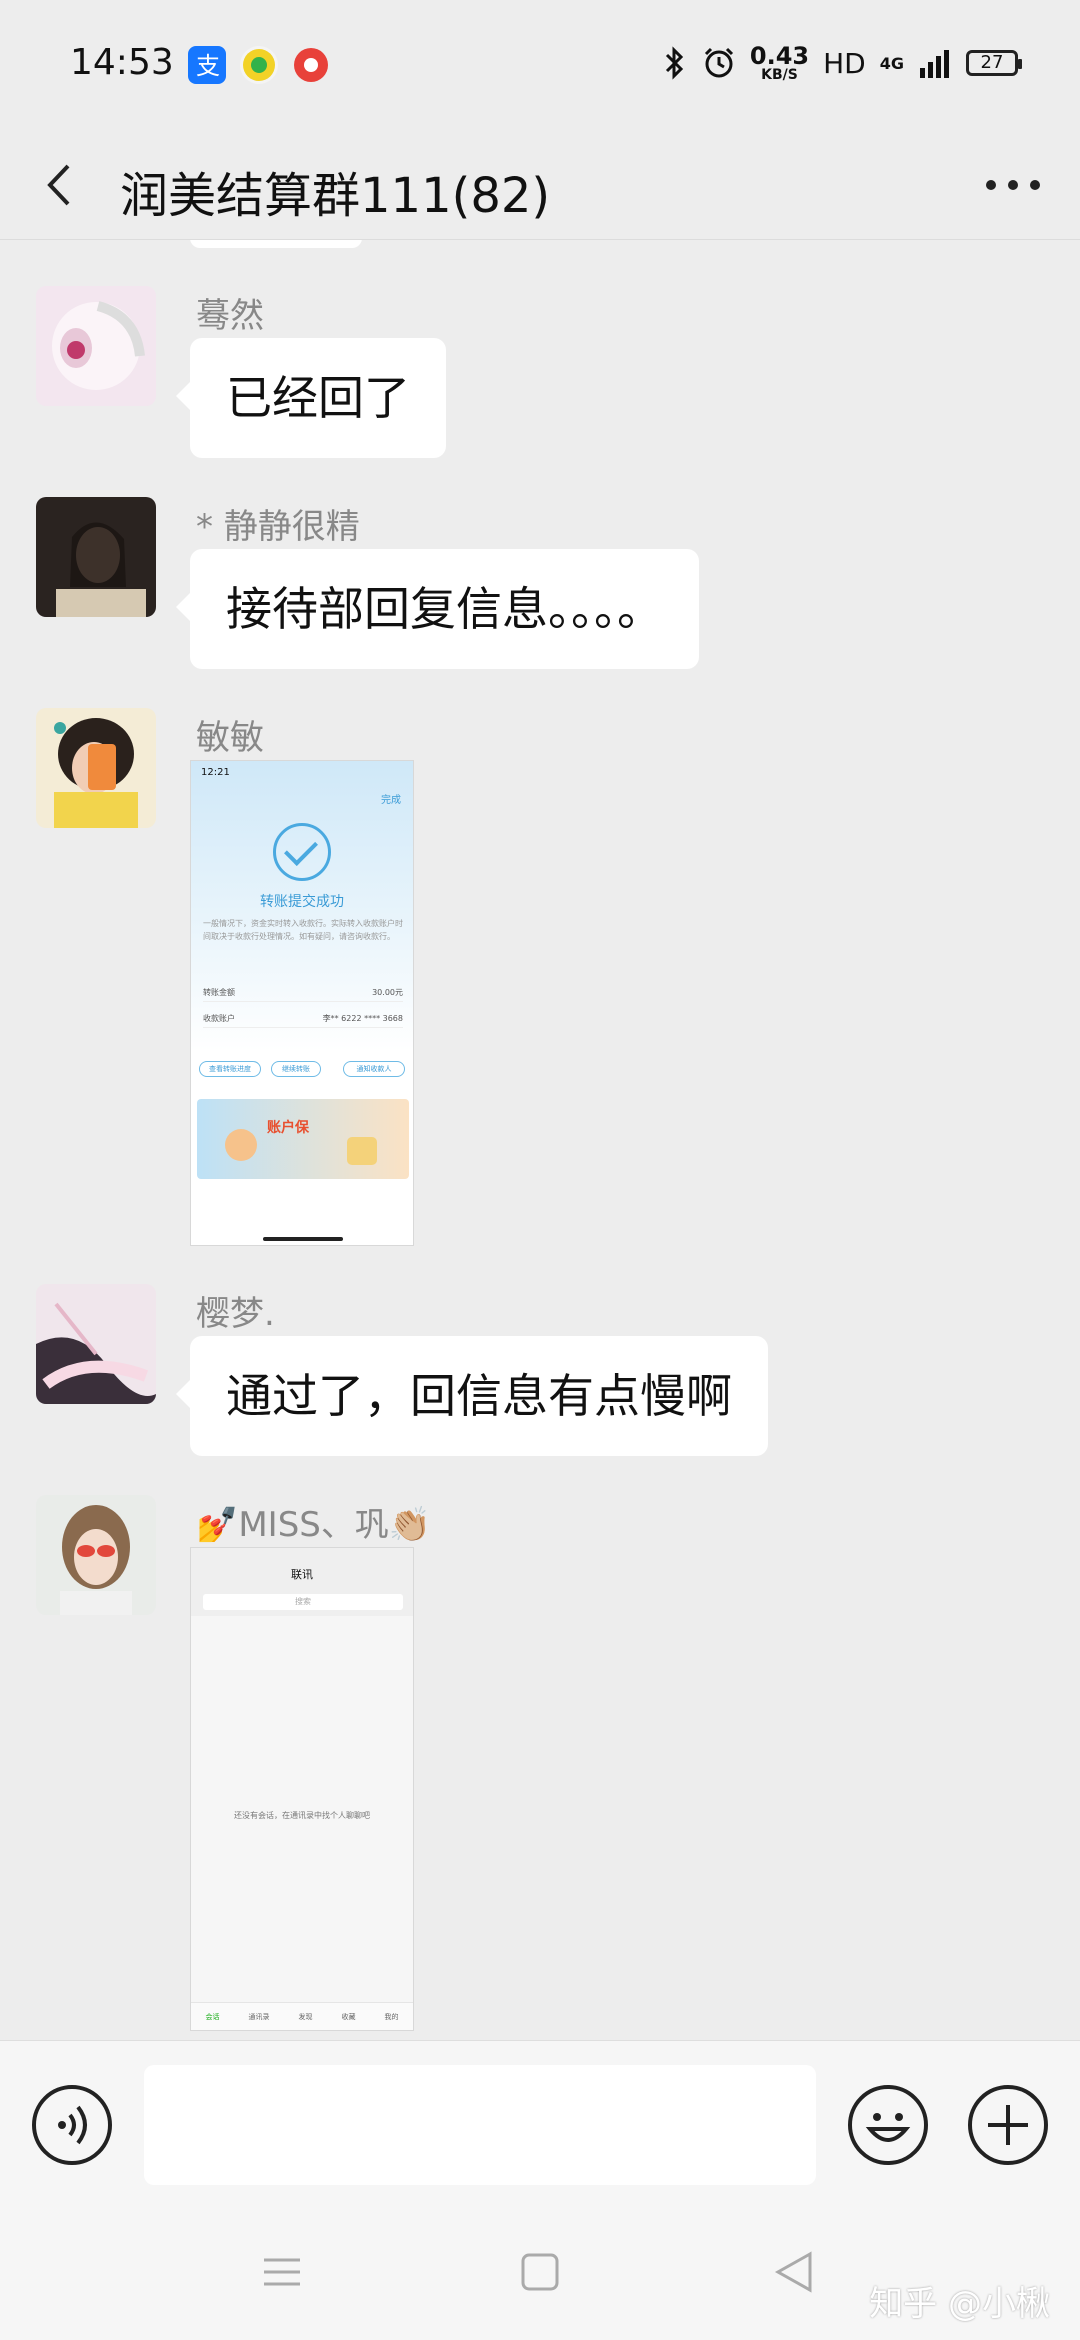 The height and width of the screenshot is (2340, 1080). I want to click on watermark: 知乎 @小楸, so click(959, 2304).